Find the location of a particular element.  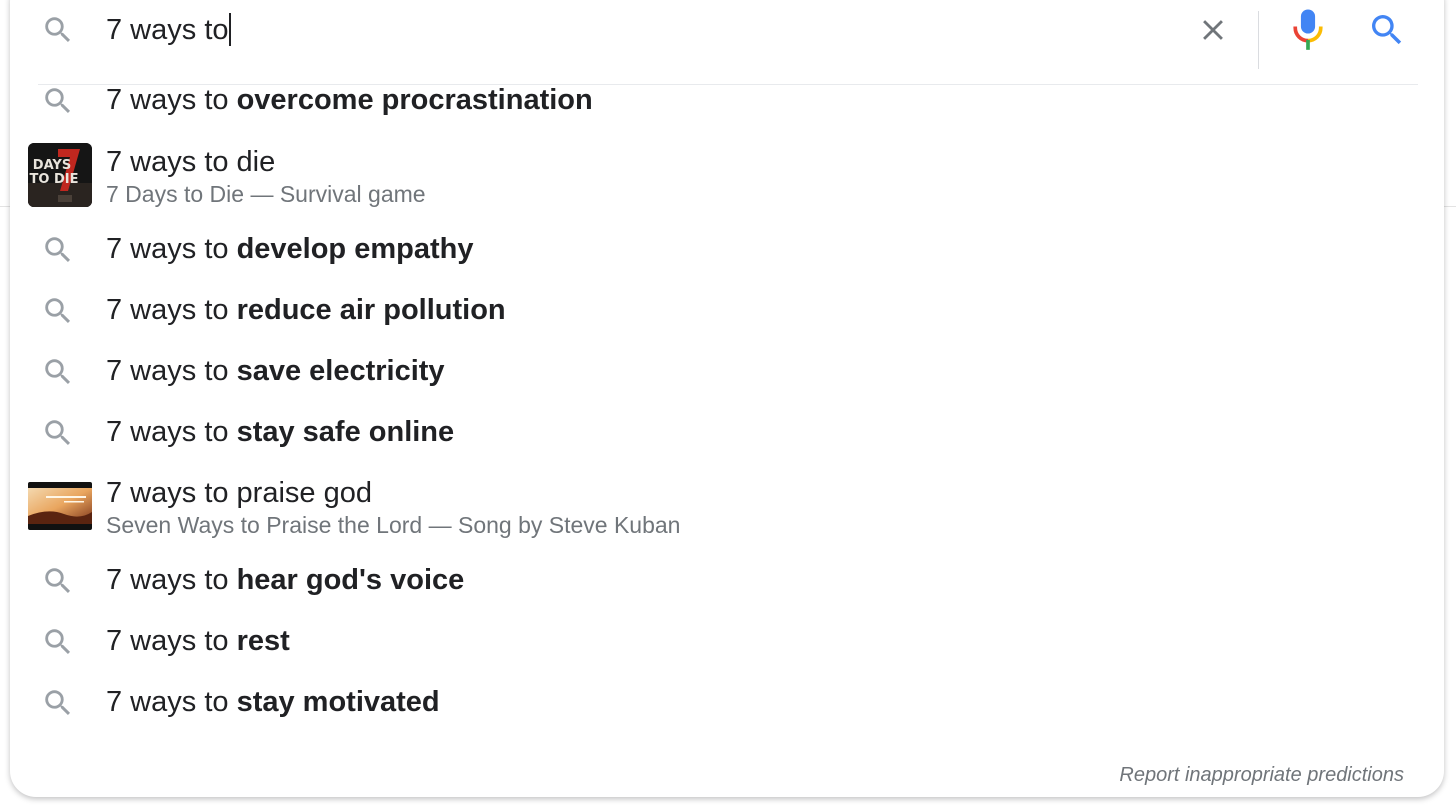

suggestion-prefix: 7 ways to die is located at coordinates (191, 162).